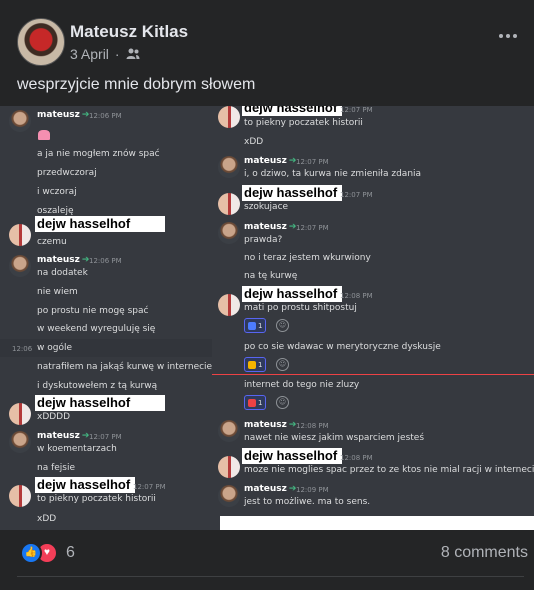  Describe the element at coordinates (302, 385) in the screenshot. I see `message-text: internet do tego nie zluzy` at that location.